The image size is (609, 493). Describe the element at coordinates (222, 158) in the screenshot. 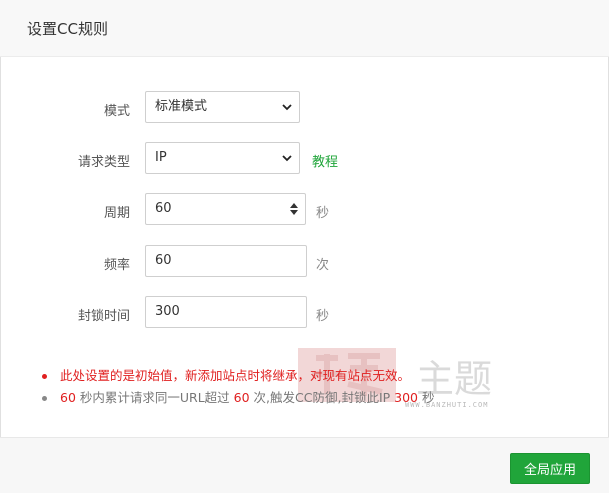

I see `request-type-select: IP` at that location.